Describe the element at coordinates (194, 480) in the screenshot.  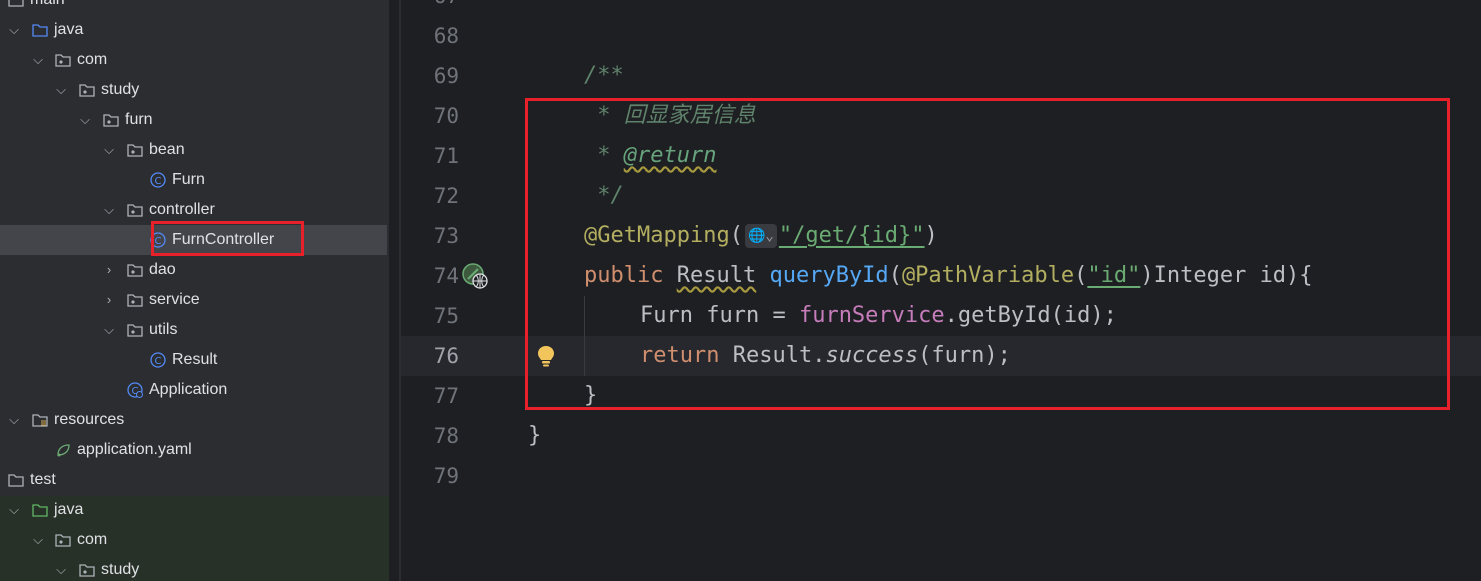
I see `tree-item-test: test` at that location.